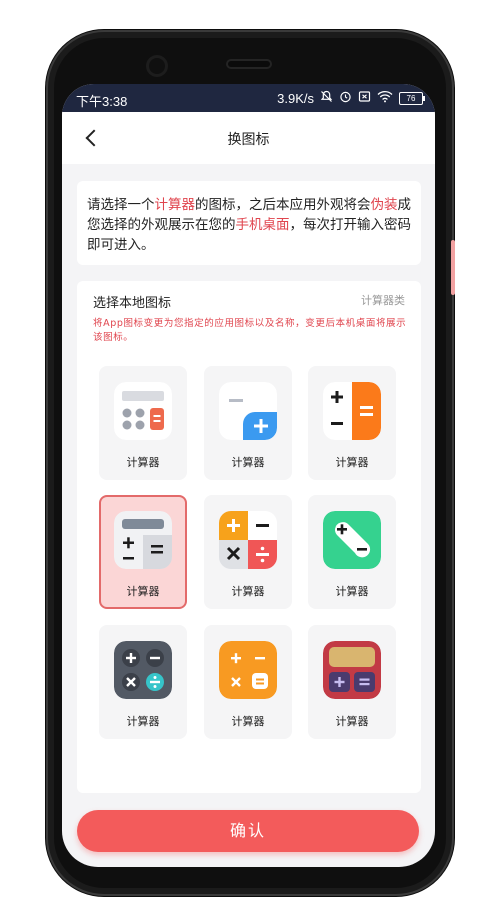 The width and height of the screenshot is (500, 924). Describe the element at coordinates (102, 101) in the screenshot. I see `status-time: 下午3:38` at that location.